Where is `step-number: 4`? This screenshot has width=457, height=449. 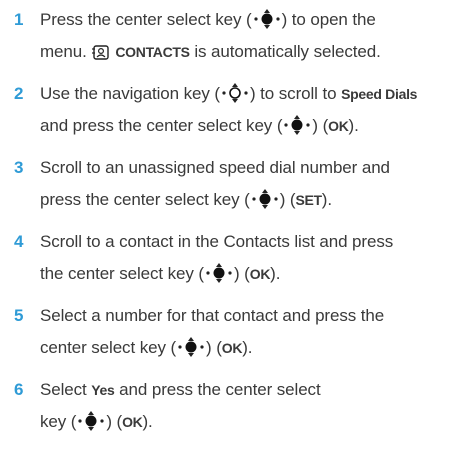
step-number: 4 is located at coordinates (19, 241).